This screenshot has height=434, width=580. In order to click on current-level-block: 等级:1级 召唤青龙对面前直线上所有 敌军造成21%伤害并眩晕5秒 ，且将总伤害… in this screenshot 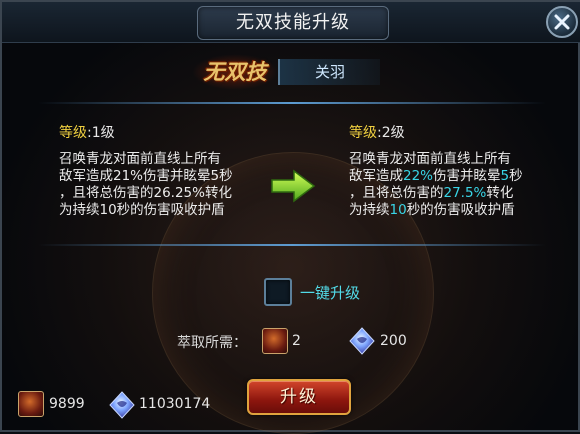, I will do `click(159, 172)`.